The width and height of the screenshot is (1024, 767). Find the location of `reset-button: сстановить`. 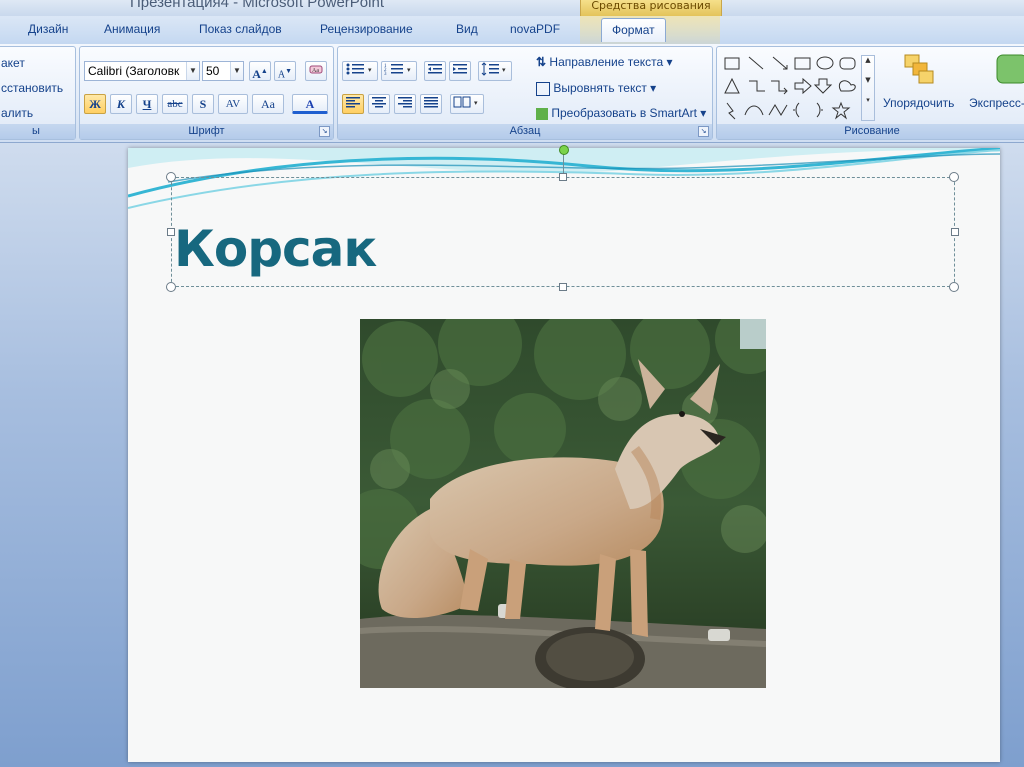

reset-button: сстановить is located at coordinates (32, 88).